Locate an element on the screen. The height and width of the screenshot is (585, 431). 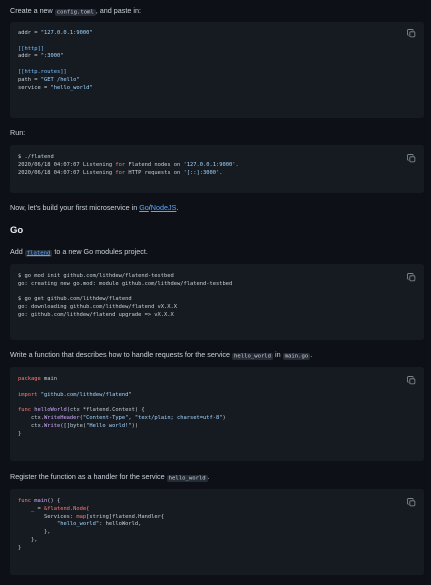
code-line: ctx.Write([]byte("Hello world!")) is located at coordinates (78, 426).